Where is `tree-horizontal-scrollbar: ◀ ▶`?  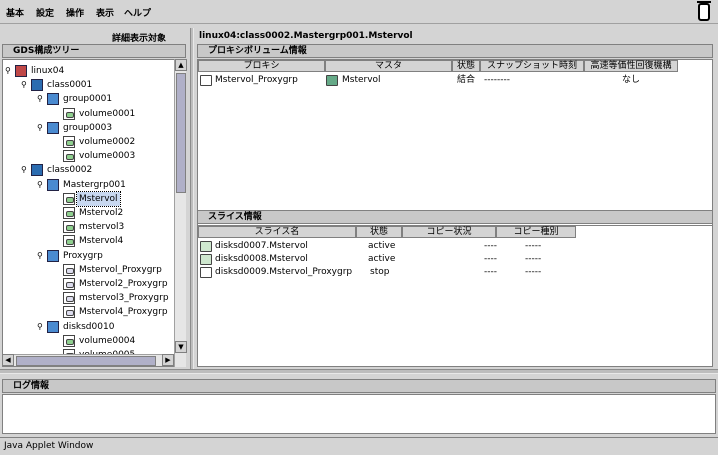 tree-horizontal-scrollbar: ◀ ▶ is located at coordinates (88, 360).